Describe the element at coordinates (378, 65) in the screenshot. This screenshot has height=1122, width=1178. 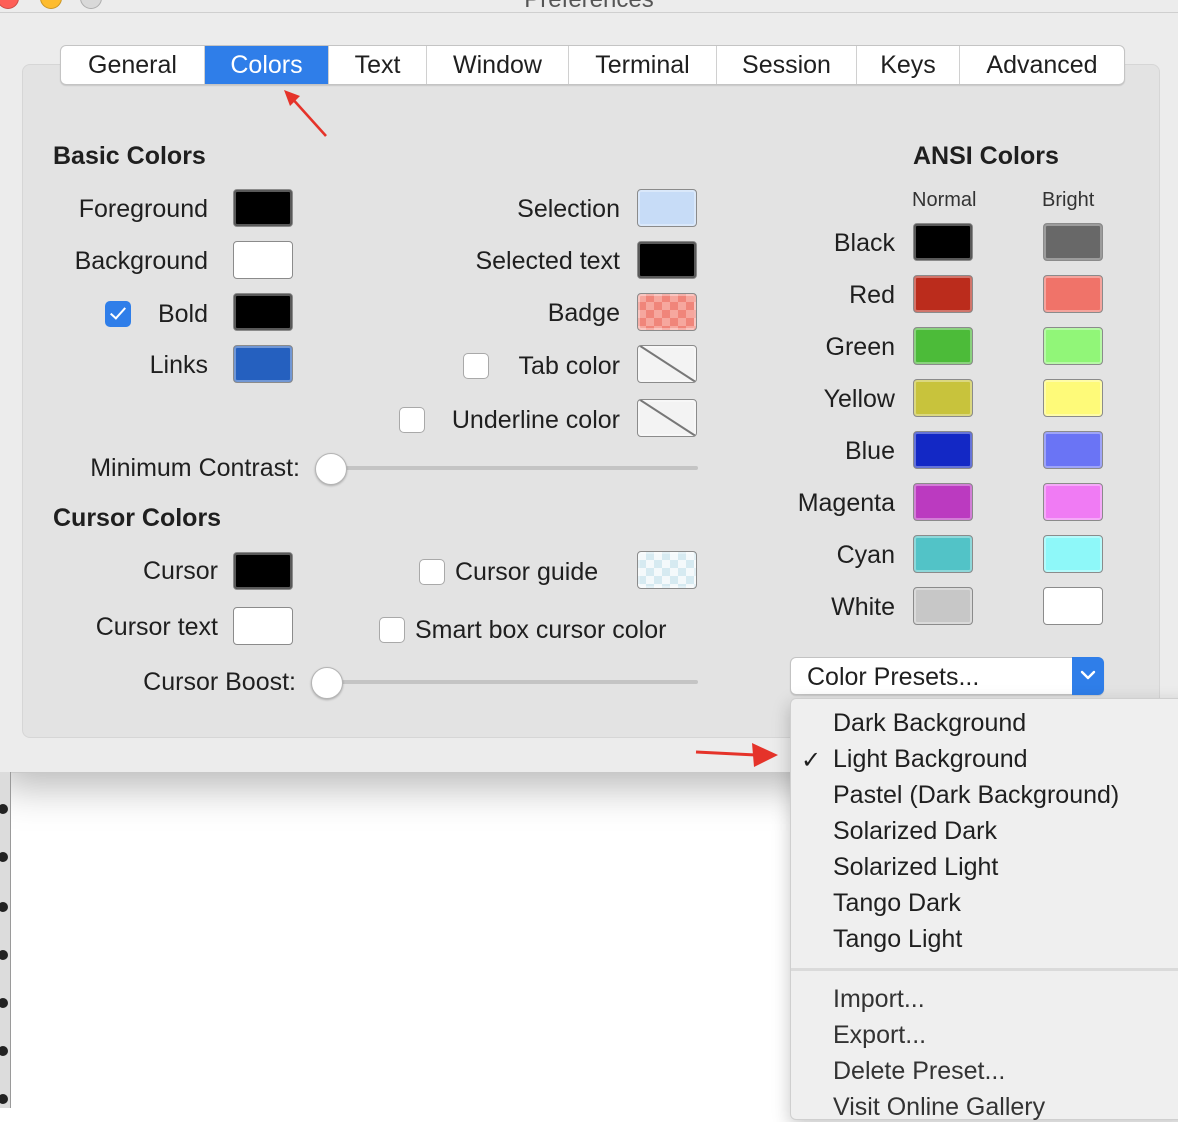
I see `tab-text: Text` at that location.